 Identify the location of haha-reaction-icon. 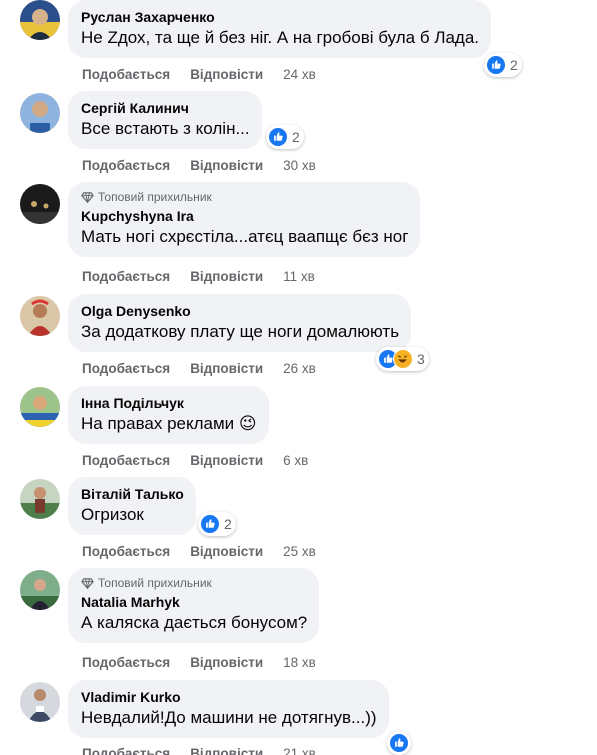
(403, 359).